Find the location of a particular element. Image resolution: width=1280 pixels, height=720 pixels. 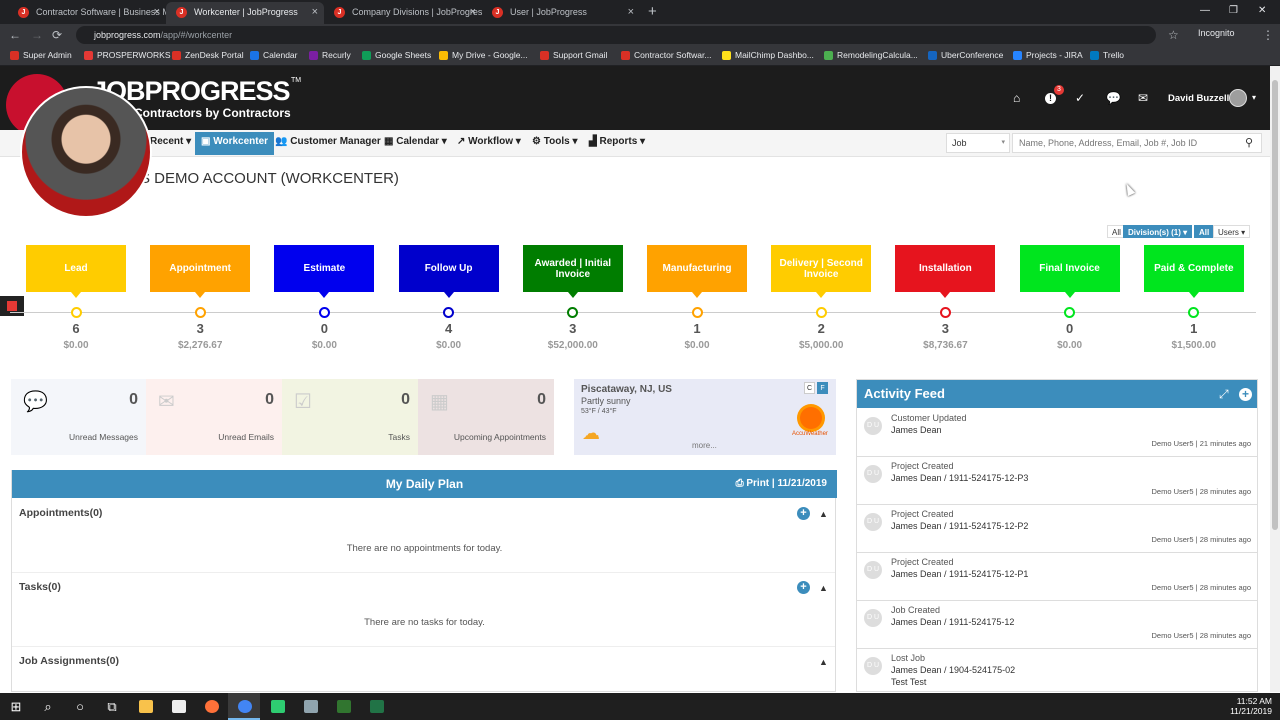

project-app-taskbar-icon is located at coordinates (344, 706).